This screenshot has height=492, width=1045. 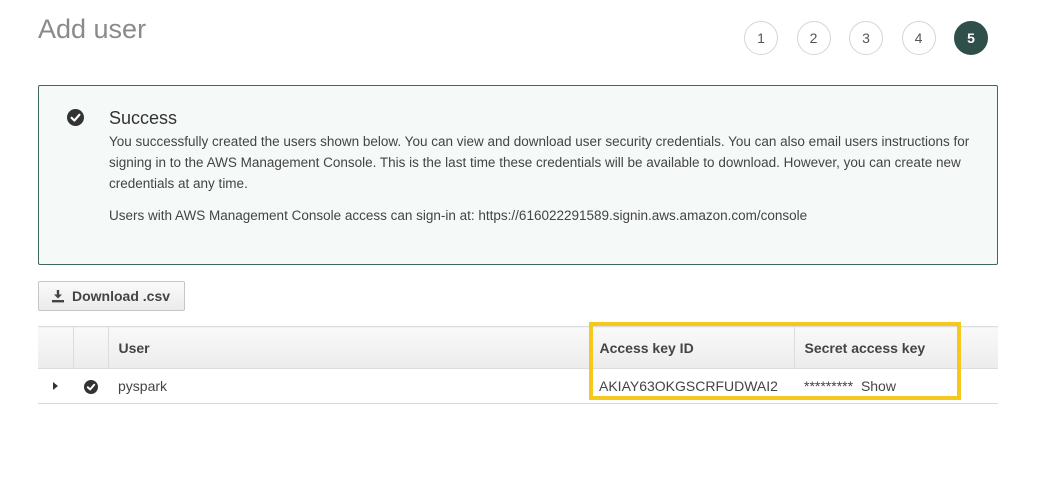 I want to click on table-header-row: User Access key ID Secret access key, so click(x=518, y=347).